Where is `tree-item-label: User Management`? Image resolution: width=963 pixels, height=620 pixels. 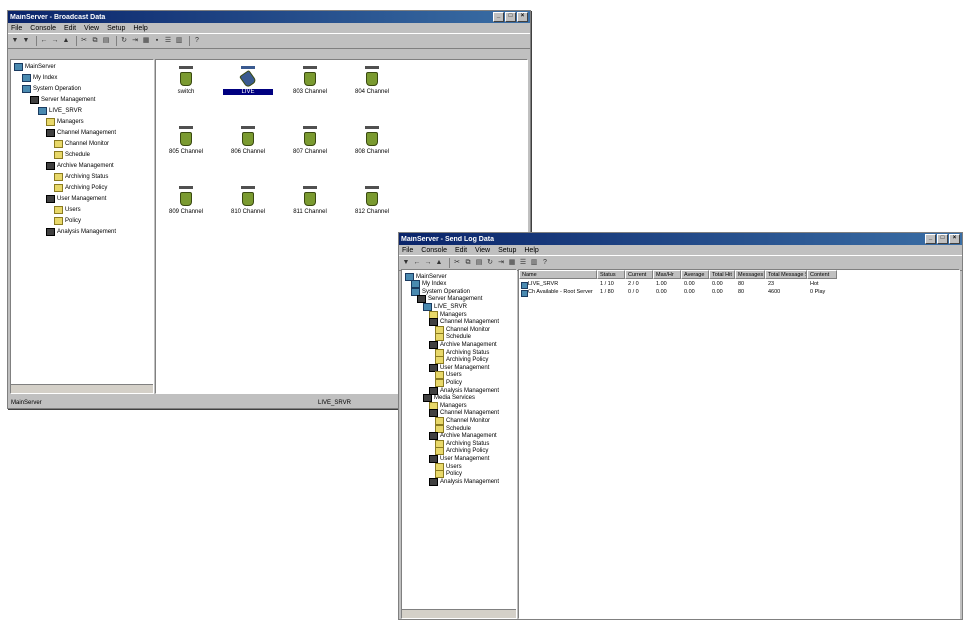
tree-item-label: User Management is located at coordinates (465, 458).